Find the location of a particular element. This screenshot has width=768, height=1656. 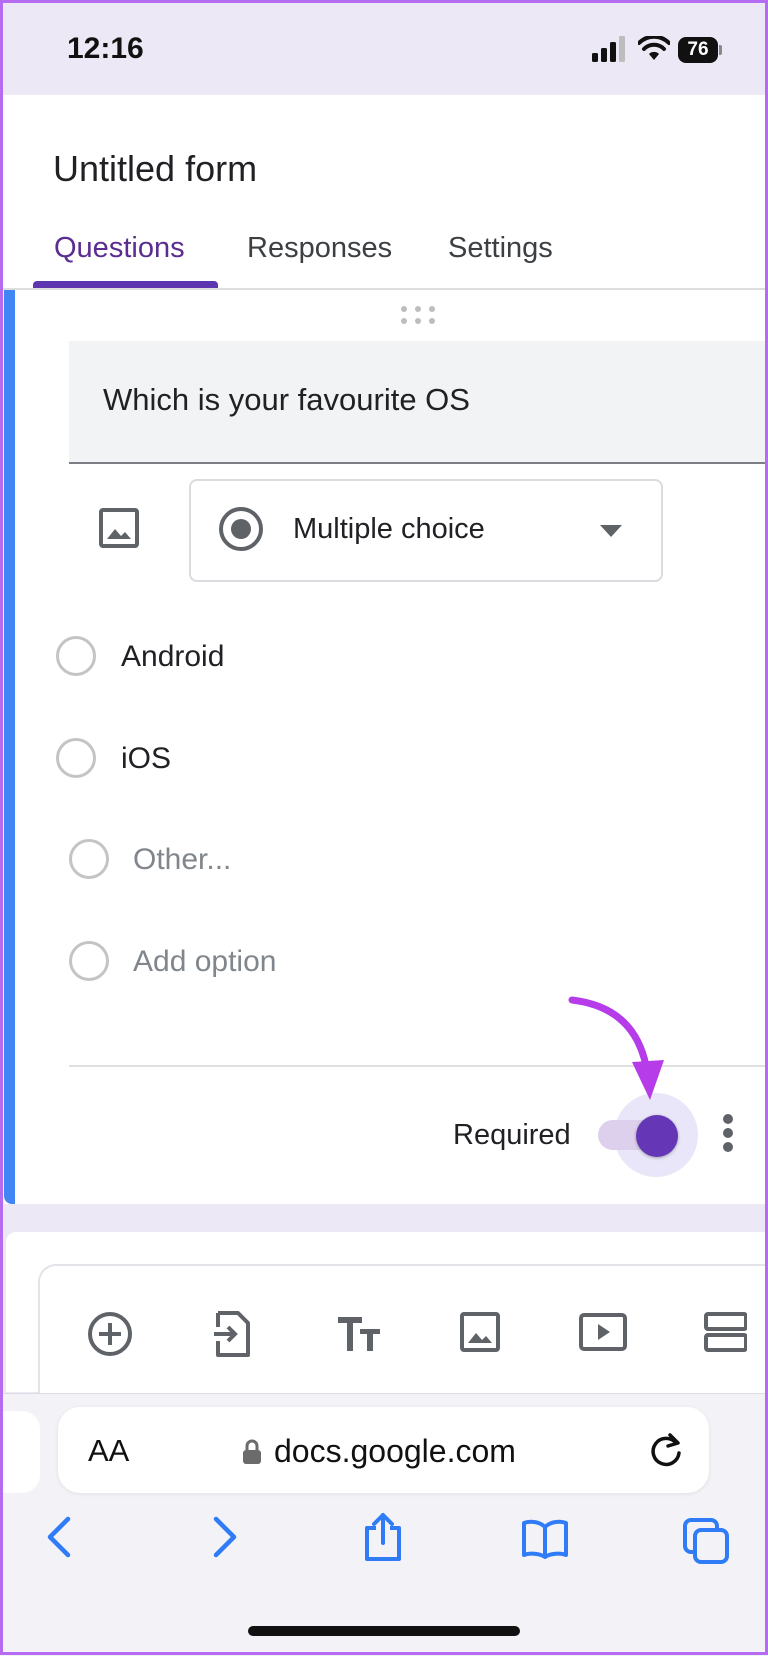

option-ios: iOS is located at coordinates (146, 759).